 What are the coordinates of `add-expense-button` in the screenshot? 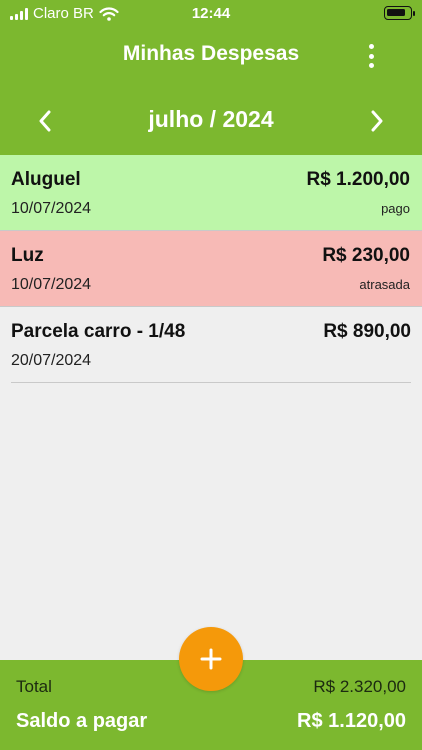 It's located at (211, 659).